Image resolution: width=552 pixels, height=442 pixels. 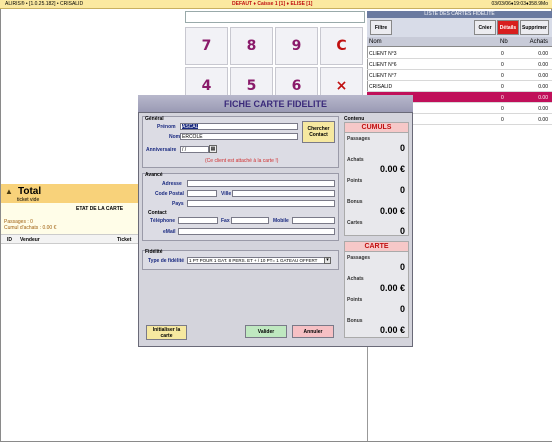 What do you see at coordinates (30, 228) in the screenshot?
I see `purchase-total: Cumul d'achats : 0.00 €` at bounding box center [30, 228].